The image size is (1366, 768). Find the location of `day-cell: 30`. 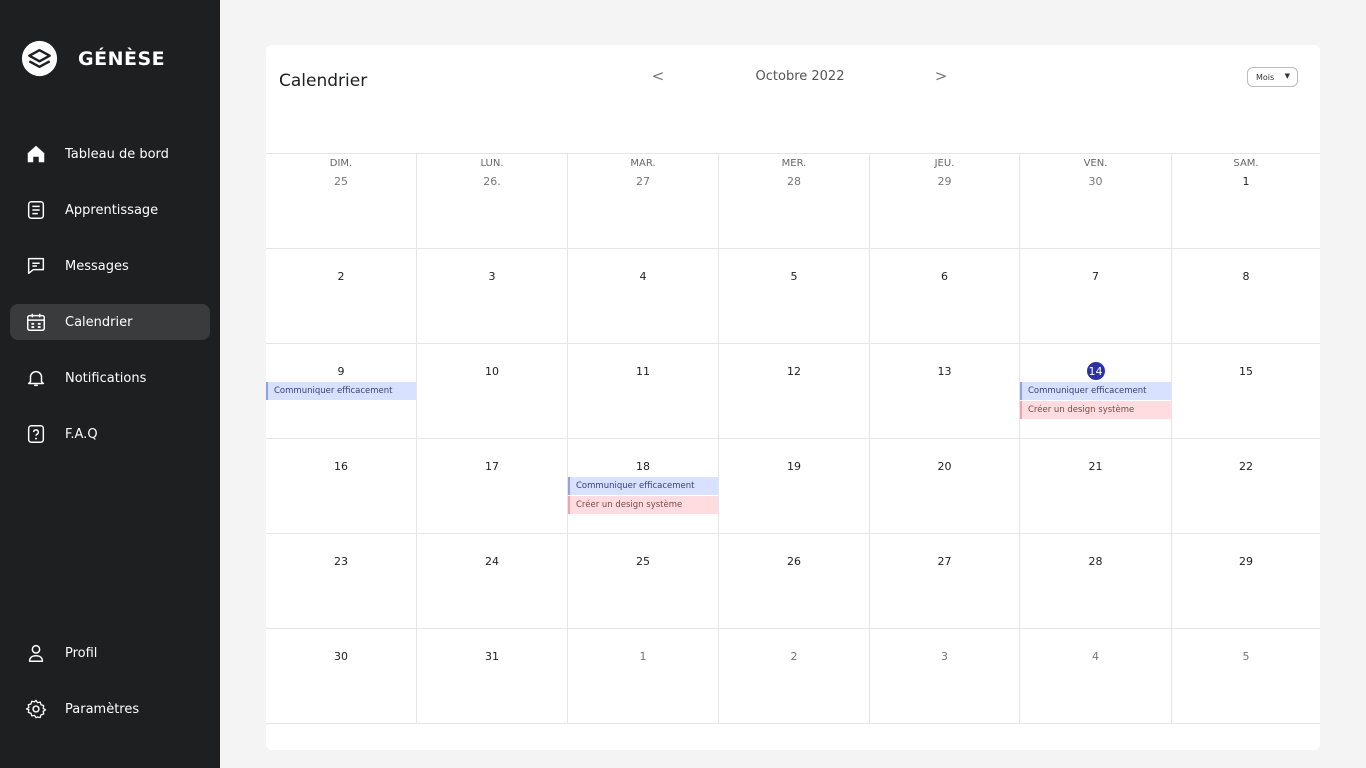

day-cell: 30 is located at coordinates (341, 676).